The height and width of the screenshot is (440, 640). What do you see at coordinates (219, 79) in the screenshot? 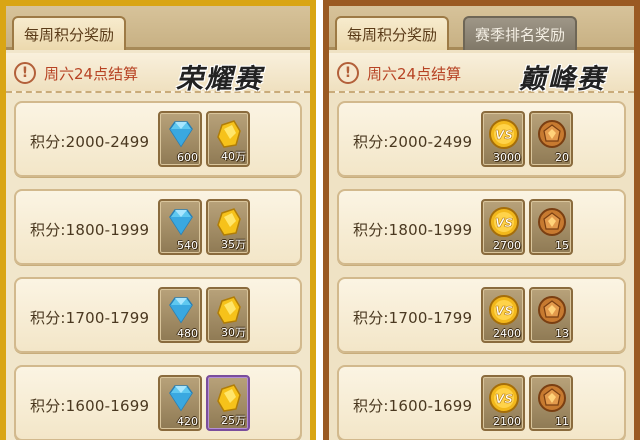
I see `mode-title: 荣耀赛` at bounding box center [219, 79].